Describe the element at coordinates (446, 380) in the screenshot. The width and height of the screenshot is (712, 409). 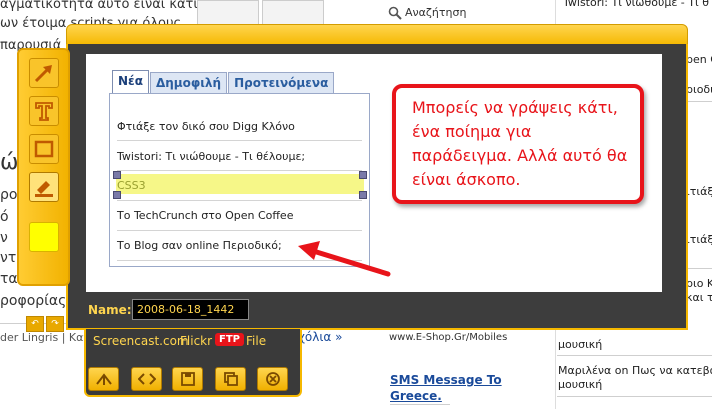
I see `sms-link: SMS Message To` at that location.